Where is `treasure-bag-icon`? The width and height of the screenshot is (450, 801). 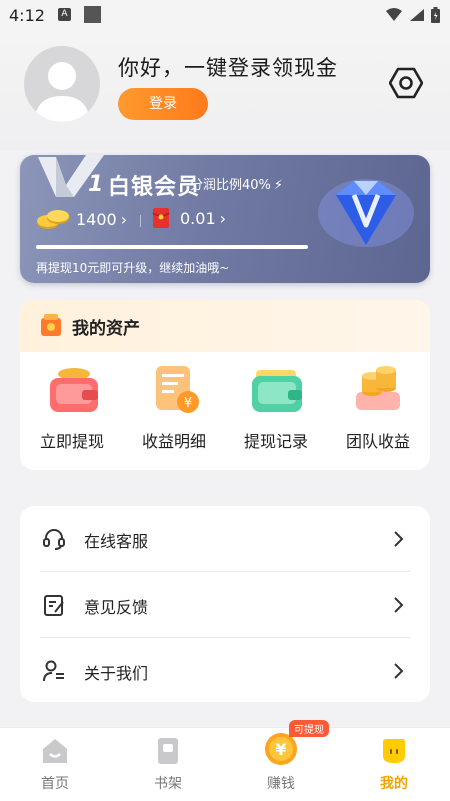 treasure-bag-icon is located at coordinates (51, 325).